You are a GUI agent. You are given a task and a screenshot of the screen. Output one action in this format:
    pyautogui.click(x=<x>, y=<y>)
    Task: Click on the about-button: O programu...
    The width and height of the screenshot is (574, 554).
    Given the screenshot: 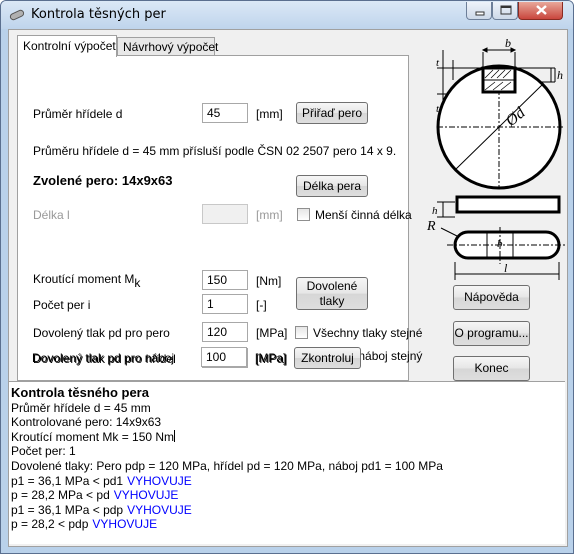 What is the action you would take?
    pyautogui.click(x=491, y=333)
    